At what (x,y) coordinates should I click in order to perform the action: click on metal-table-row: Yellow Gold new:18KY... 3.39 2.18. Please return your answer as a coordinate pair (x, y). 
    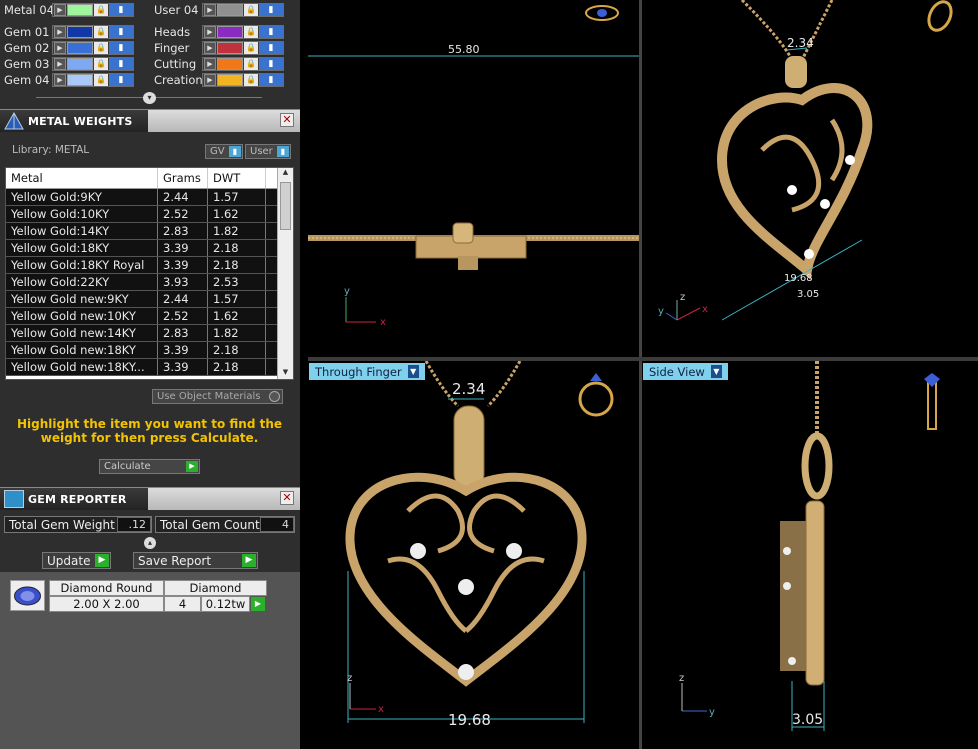
    Looking at the image, I should click on (149, 367).